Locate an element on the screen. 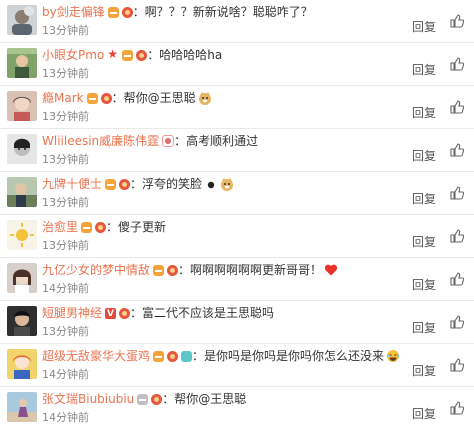 The width and height of the screenshot is (474, 430). comment-text: ：啊啊啊啊啊啊更新哥哥！ is located at coordinates (250, 270).